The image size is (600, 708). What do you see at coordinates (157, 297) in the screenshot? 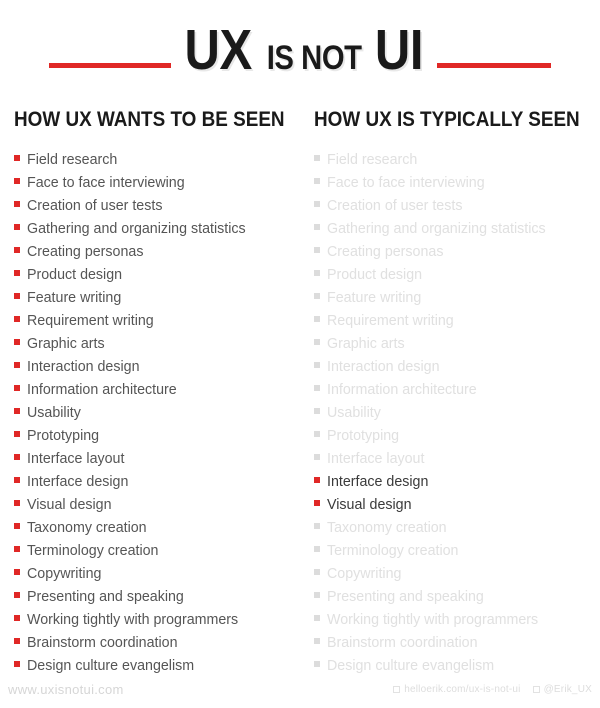
I see `list-item: Feature writing` at bounding box center [157, 297].